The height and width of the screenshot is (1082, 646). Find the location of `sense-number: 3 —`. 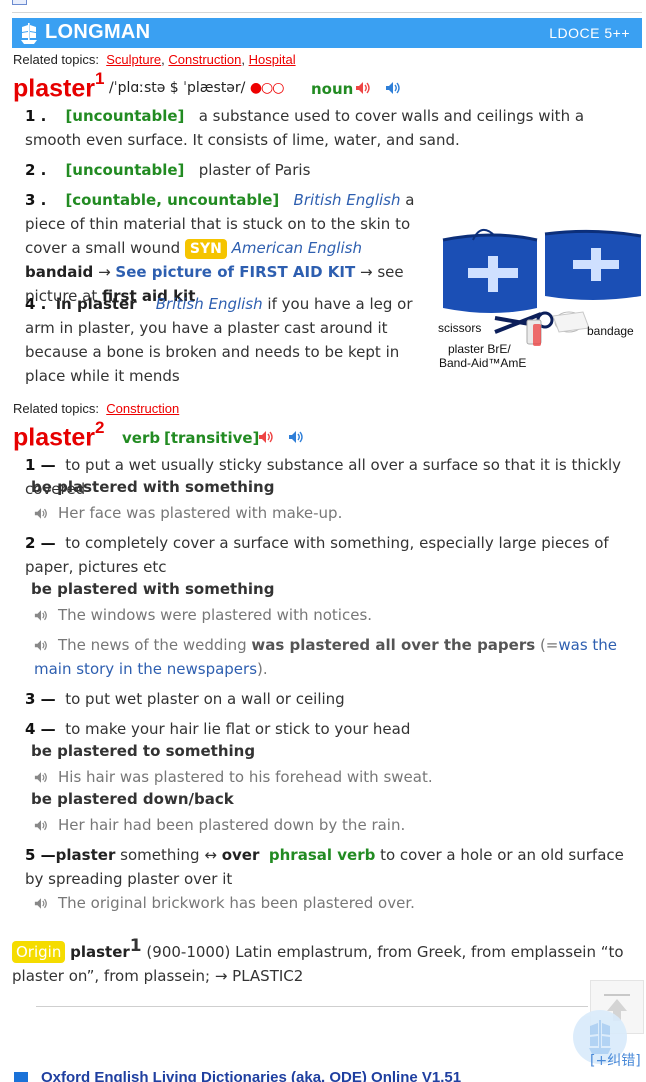

sense-number: 3 — is located at coordinates (40, 699).